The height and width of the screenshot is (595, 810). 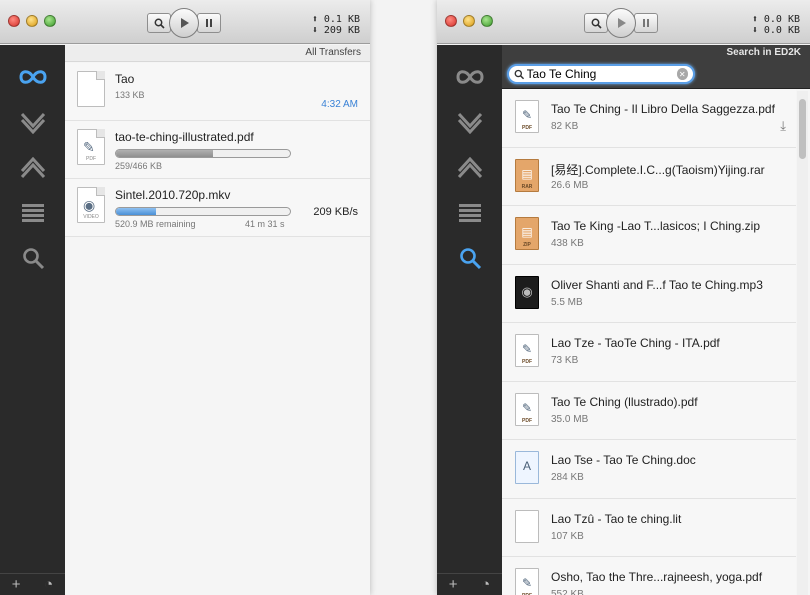 What do you see at coordinates (527, 407) in the screenshot?
I see `file-glyph-icon: ✎` at bounding box center [527, 407].